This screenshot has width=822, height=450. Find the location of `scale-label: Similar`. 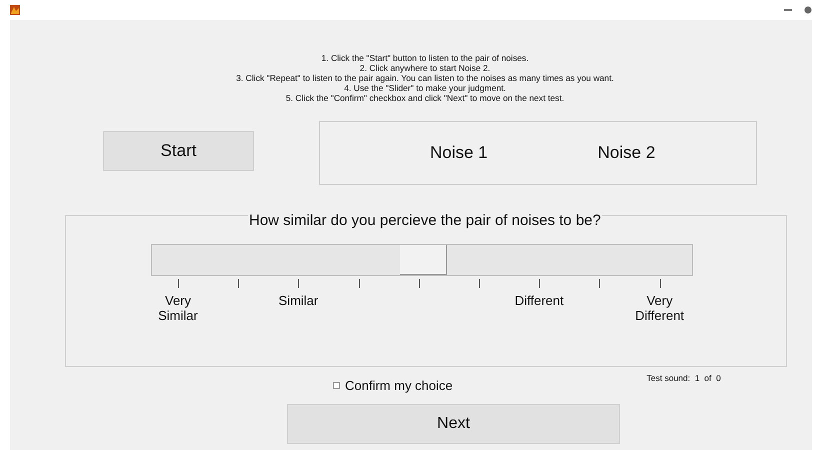

scale-label: Similar is located at coordinates (299, 300).